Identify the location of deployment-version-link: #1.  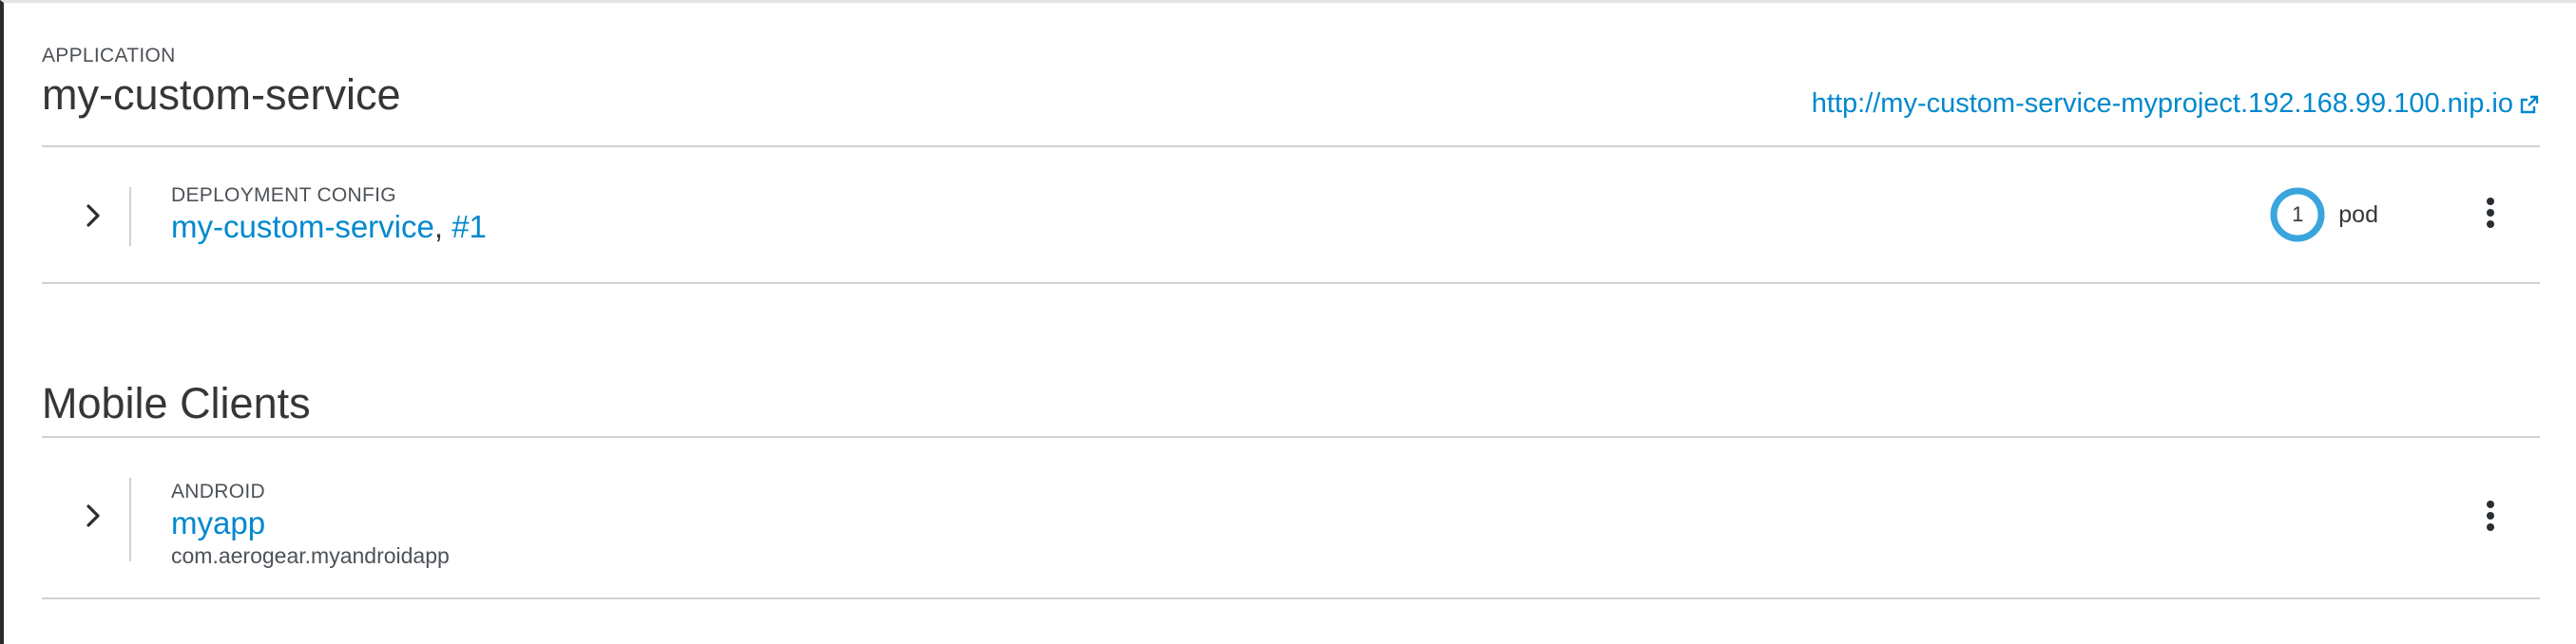
(469, 226).